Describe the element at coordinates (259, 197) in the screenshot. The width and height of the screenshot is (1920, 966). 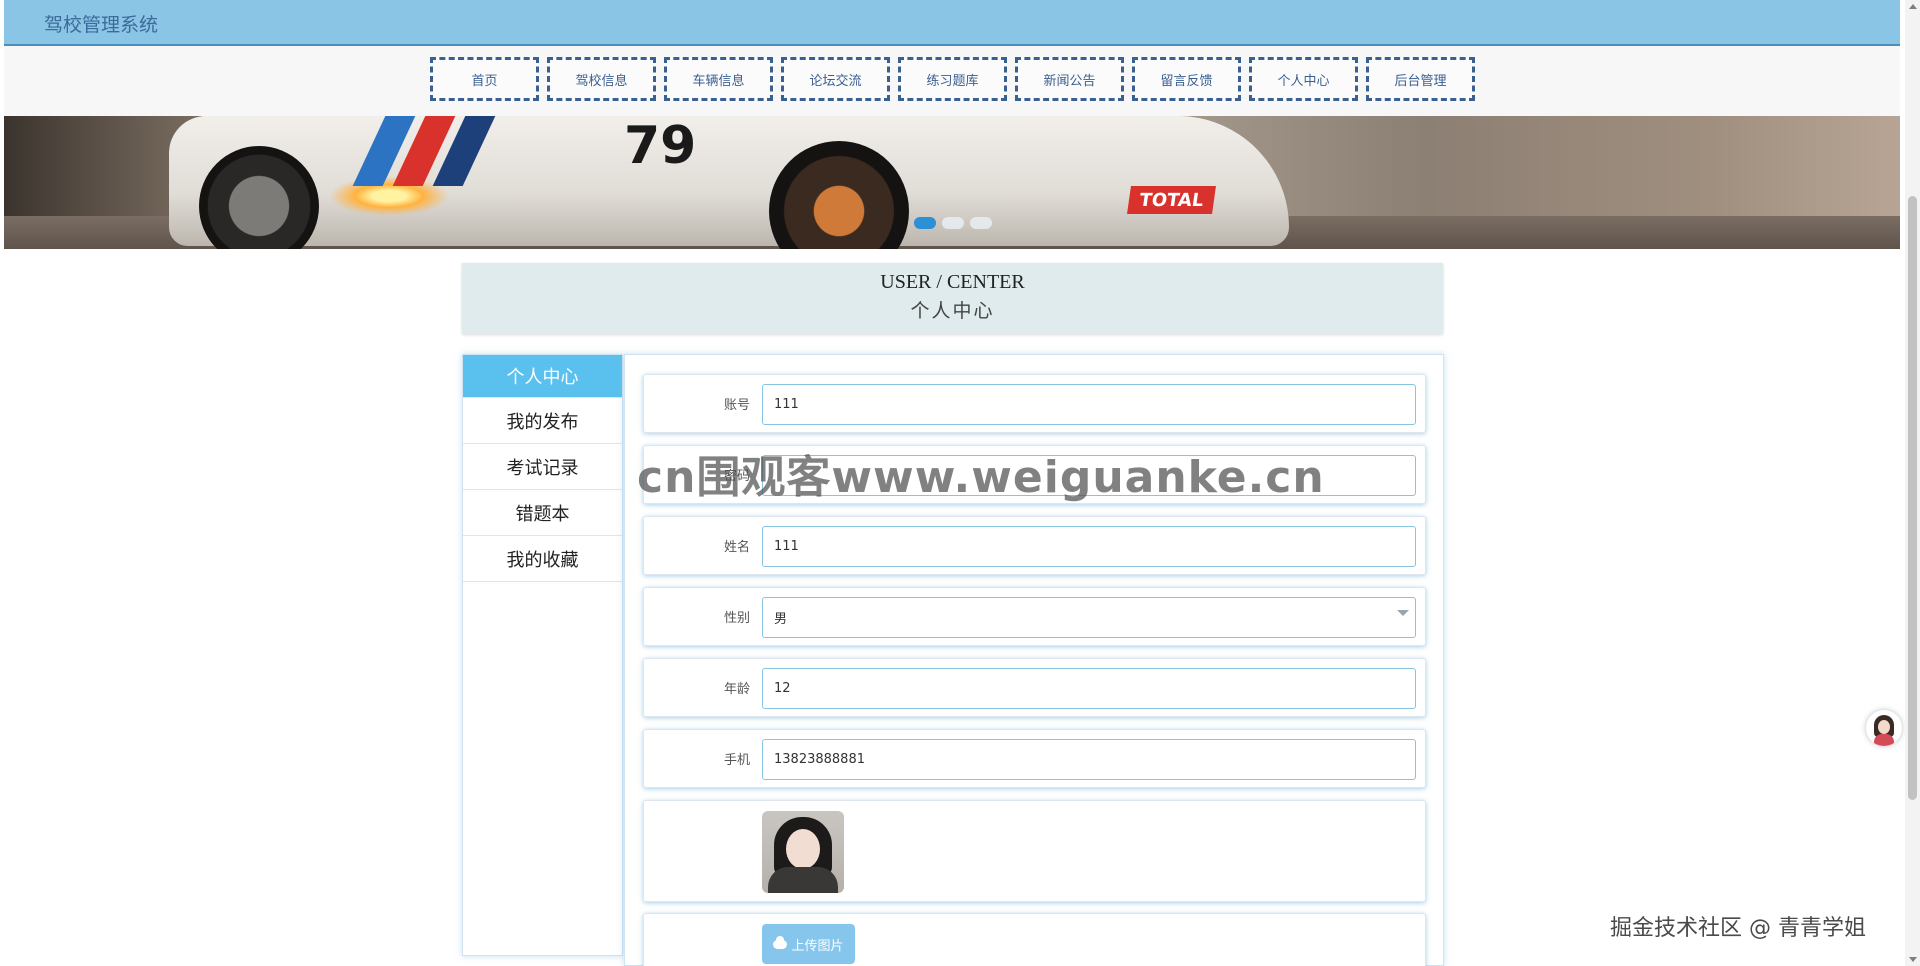
I see `car-rear-wheel` at that location.